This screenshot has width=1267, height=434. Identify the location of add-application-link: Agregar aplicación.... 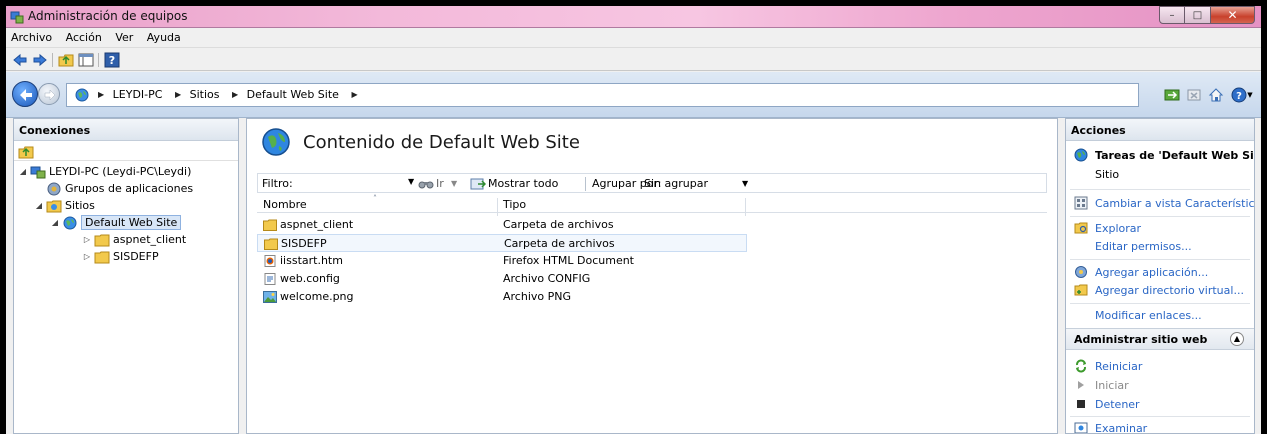
(1151, 272).